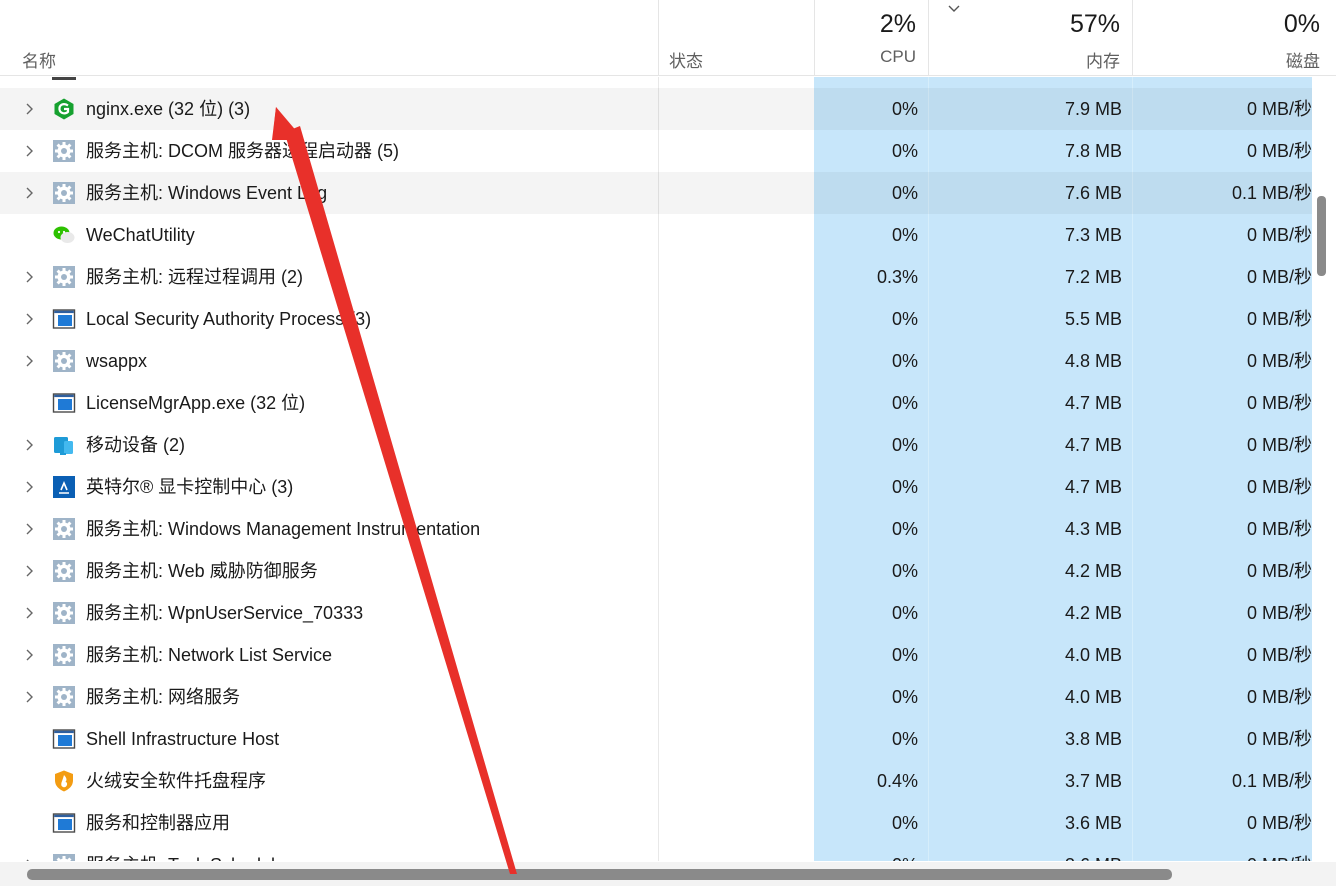  I want to click on process-name: 服务主机: Task Scheduler, so click(371, 852).